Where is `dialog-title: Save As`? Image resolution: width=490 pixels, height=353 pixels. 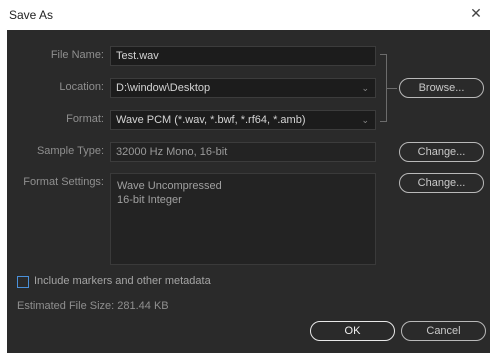 dialog-title: Save As is located at coordinates (31, 15).